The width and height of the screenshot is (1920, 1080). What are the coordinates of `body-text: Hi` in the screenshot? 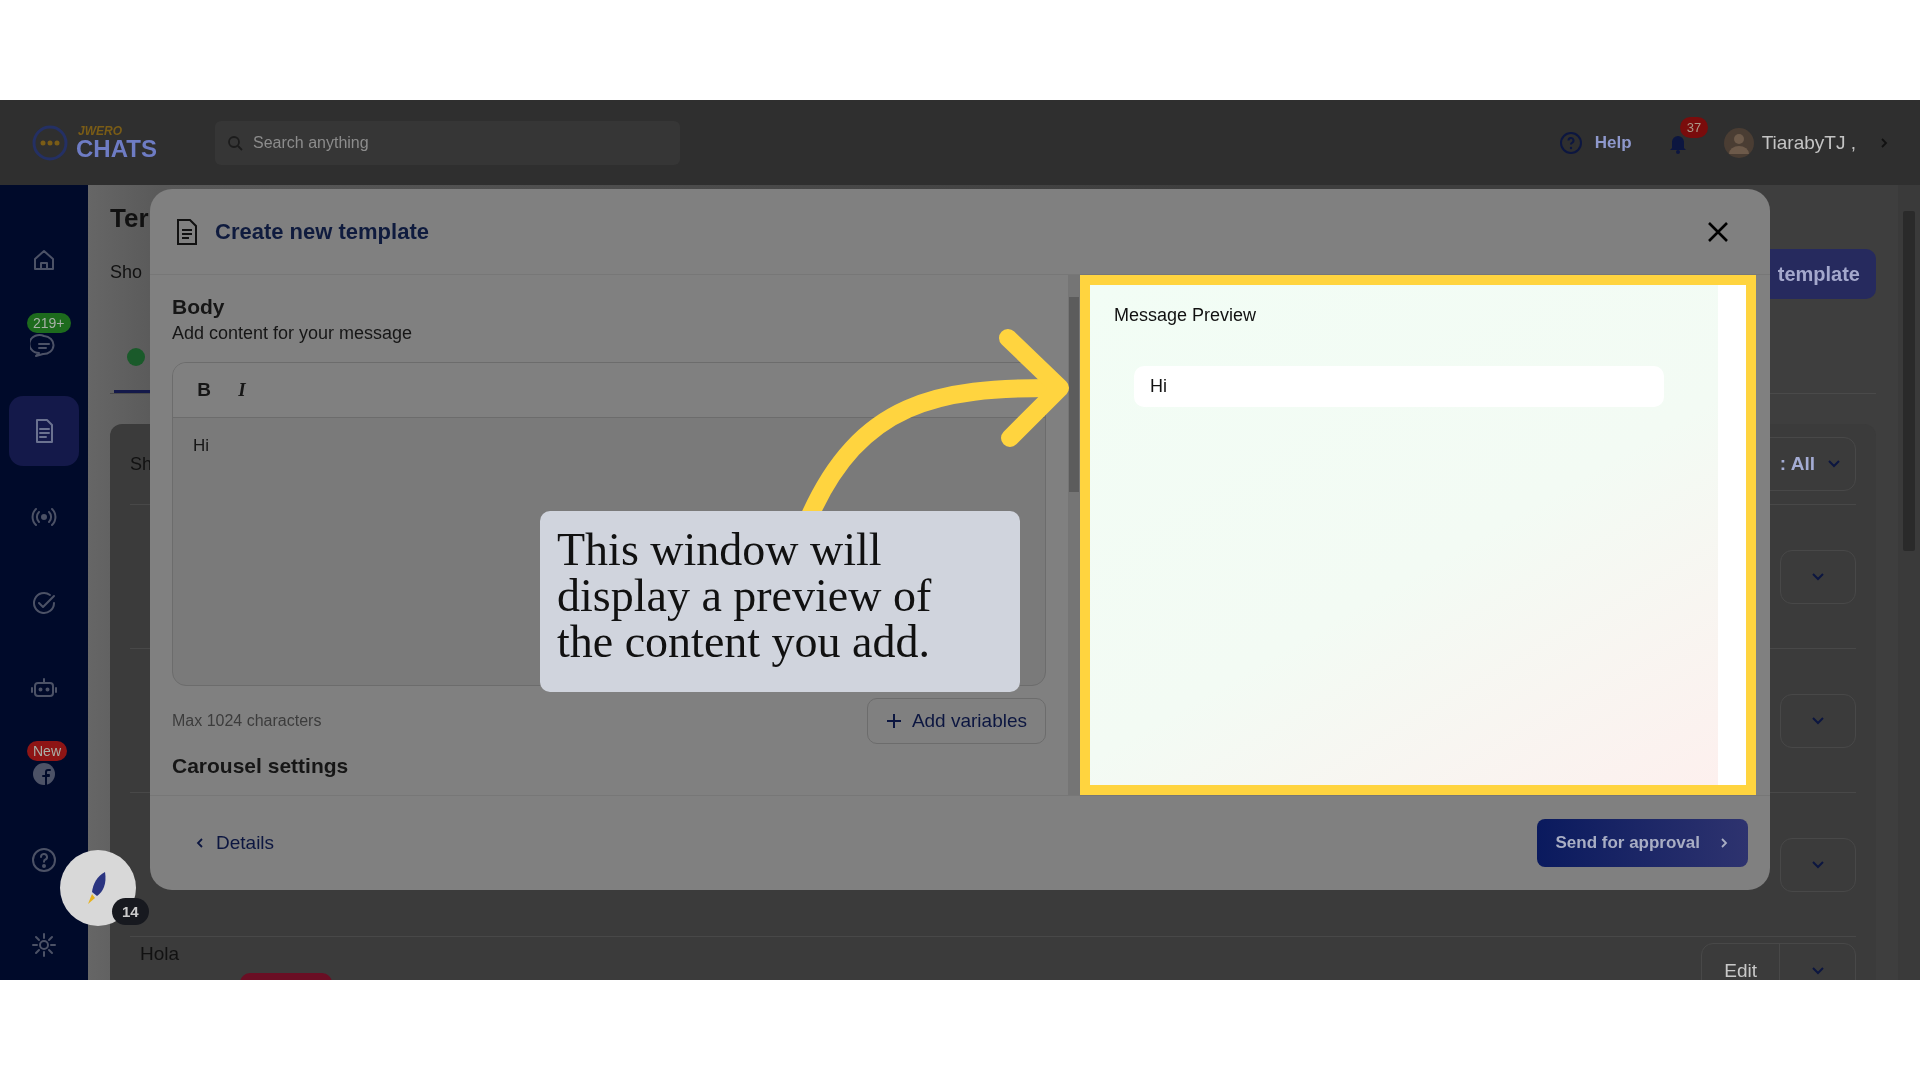 It's located at (201, 446).